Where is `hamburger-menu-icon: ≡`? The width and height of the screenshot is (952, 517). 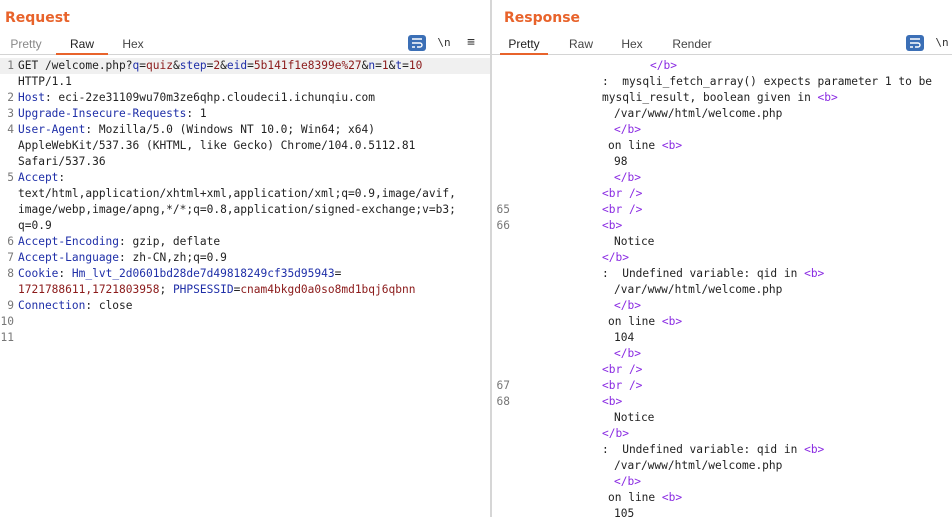 hamburger-menu-icon: ≡ is located at coordinates (471, 43).